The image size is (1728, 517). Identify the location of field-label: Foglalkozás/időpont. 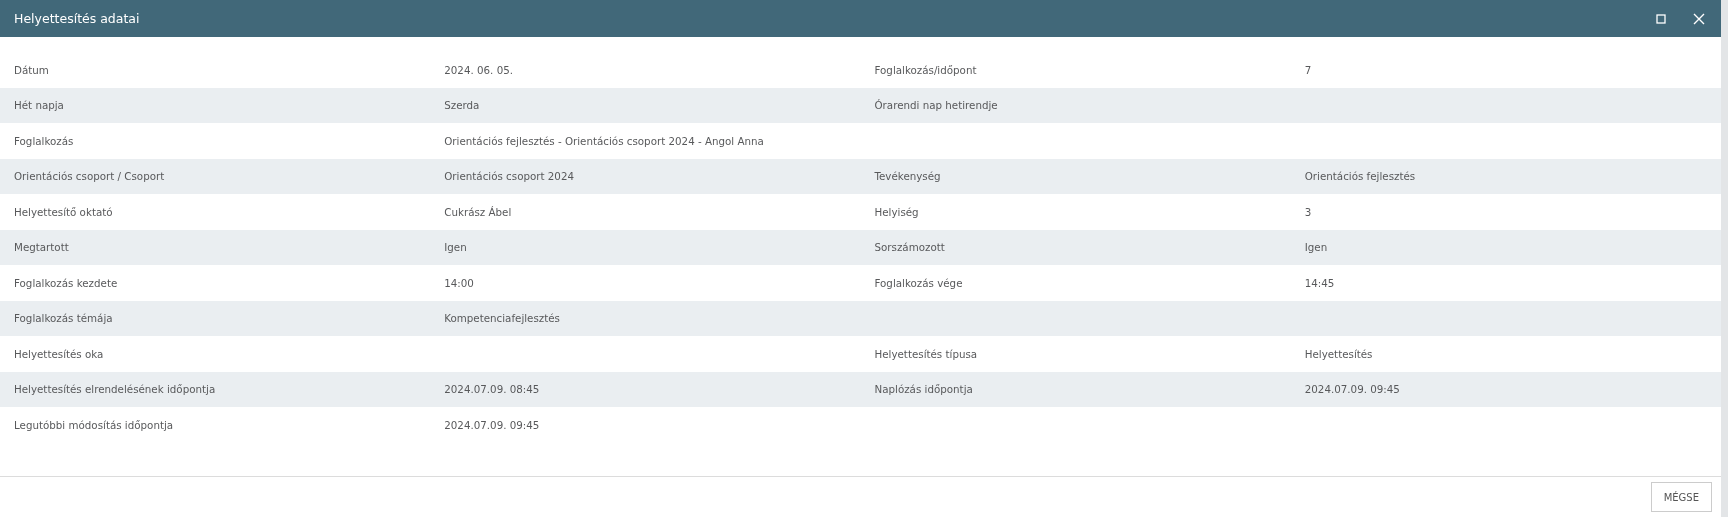
(925, 69).